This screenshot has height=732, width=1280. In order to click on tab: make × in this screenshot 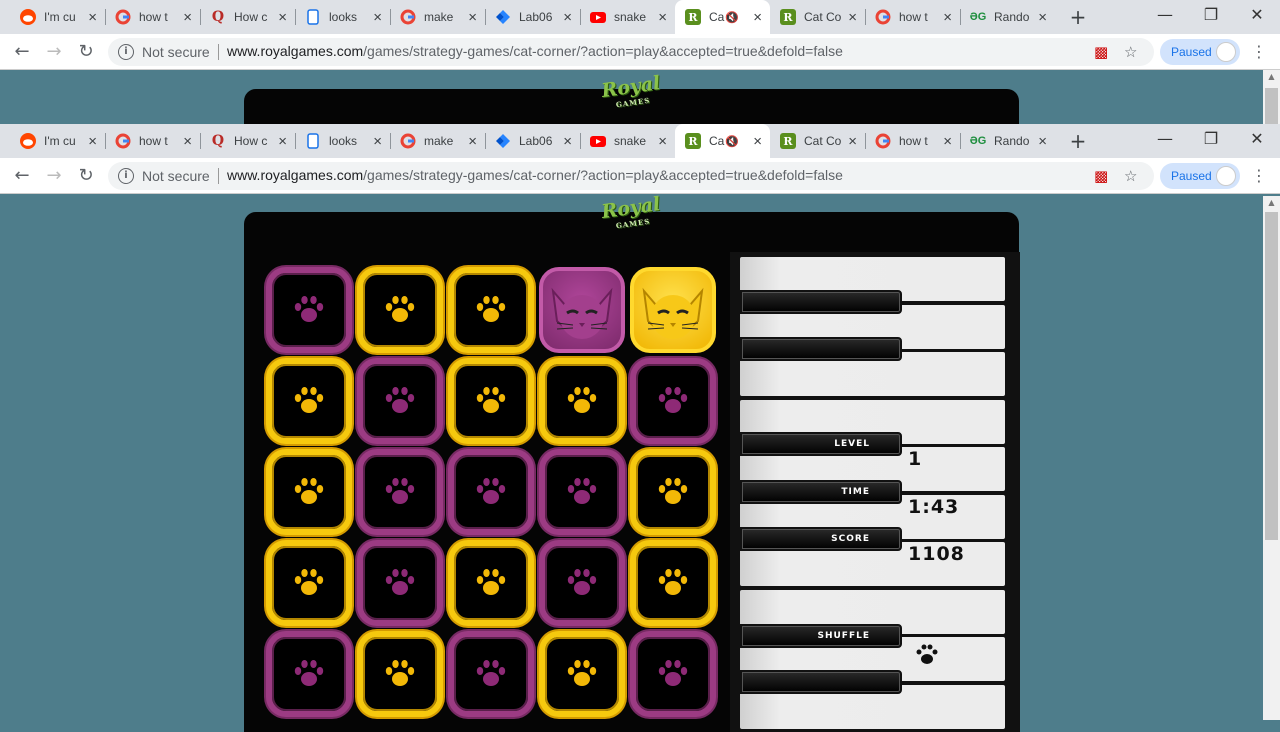, I will do `click(437, 17)`.